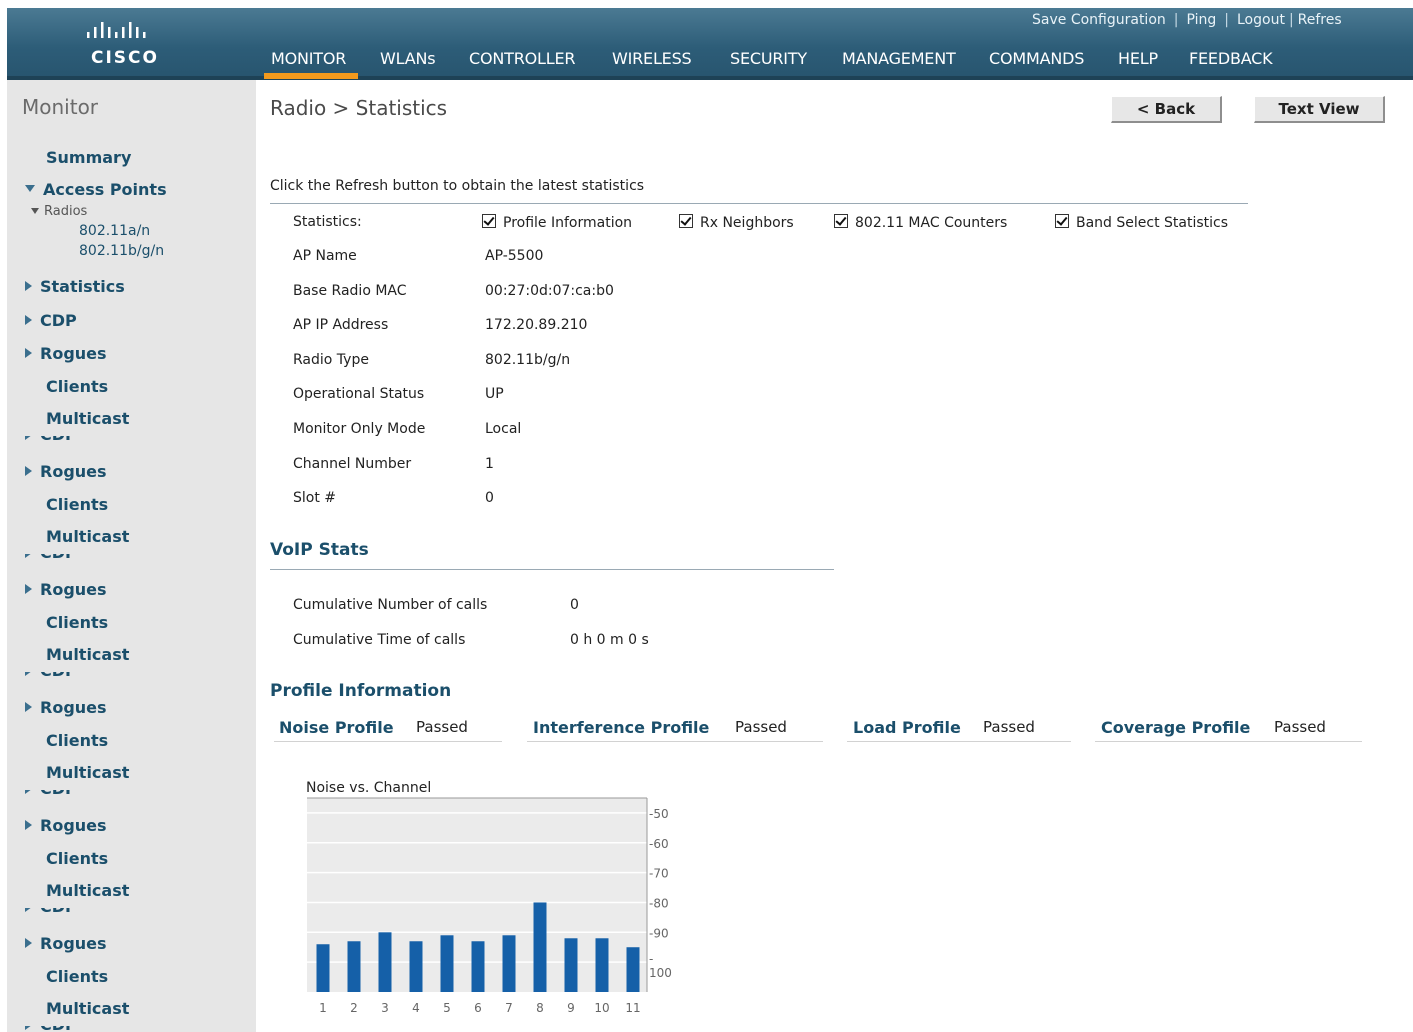 This screenshot has height=1032, width=1413. What do you see at coordinates (489, 906) in the screenshot?
I see `noise-vs-channel-chart: -50 -60 -70 -80 -90 -100 1 2 3 4 5 6 7 8 9 10 11` at bounding box center [489, 906].